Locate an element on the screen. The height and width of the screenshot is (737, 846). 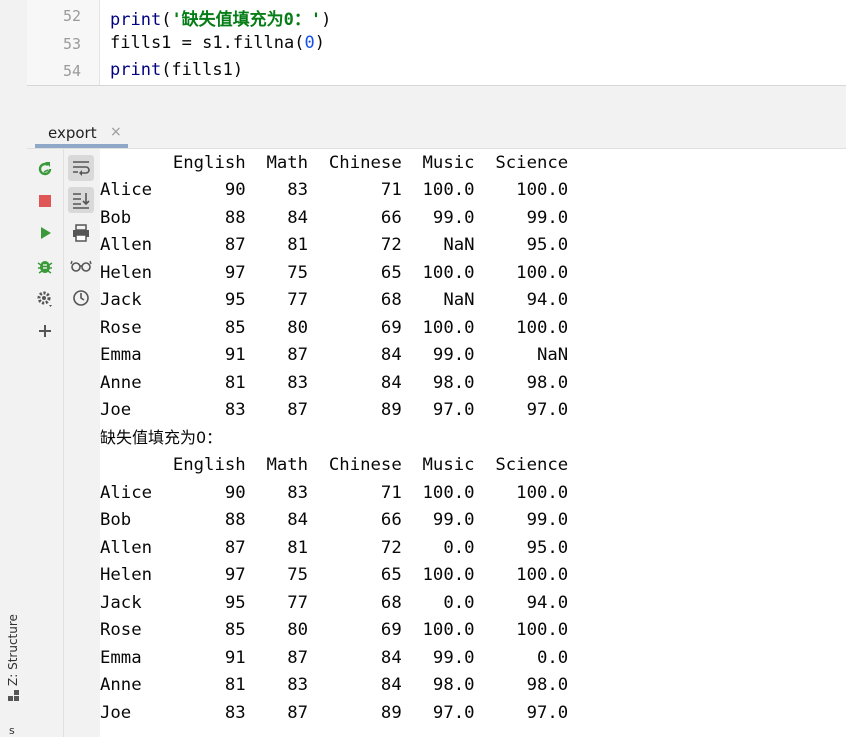
glasses-icon is located at coordinates (81, 266).